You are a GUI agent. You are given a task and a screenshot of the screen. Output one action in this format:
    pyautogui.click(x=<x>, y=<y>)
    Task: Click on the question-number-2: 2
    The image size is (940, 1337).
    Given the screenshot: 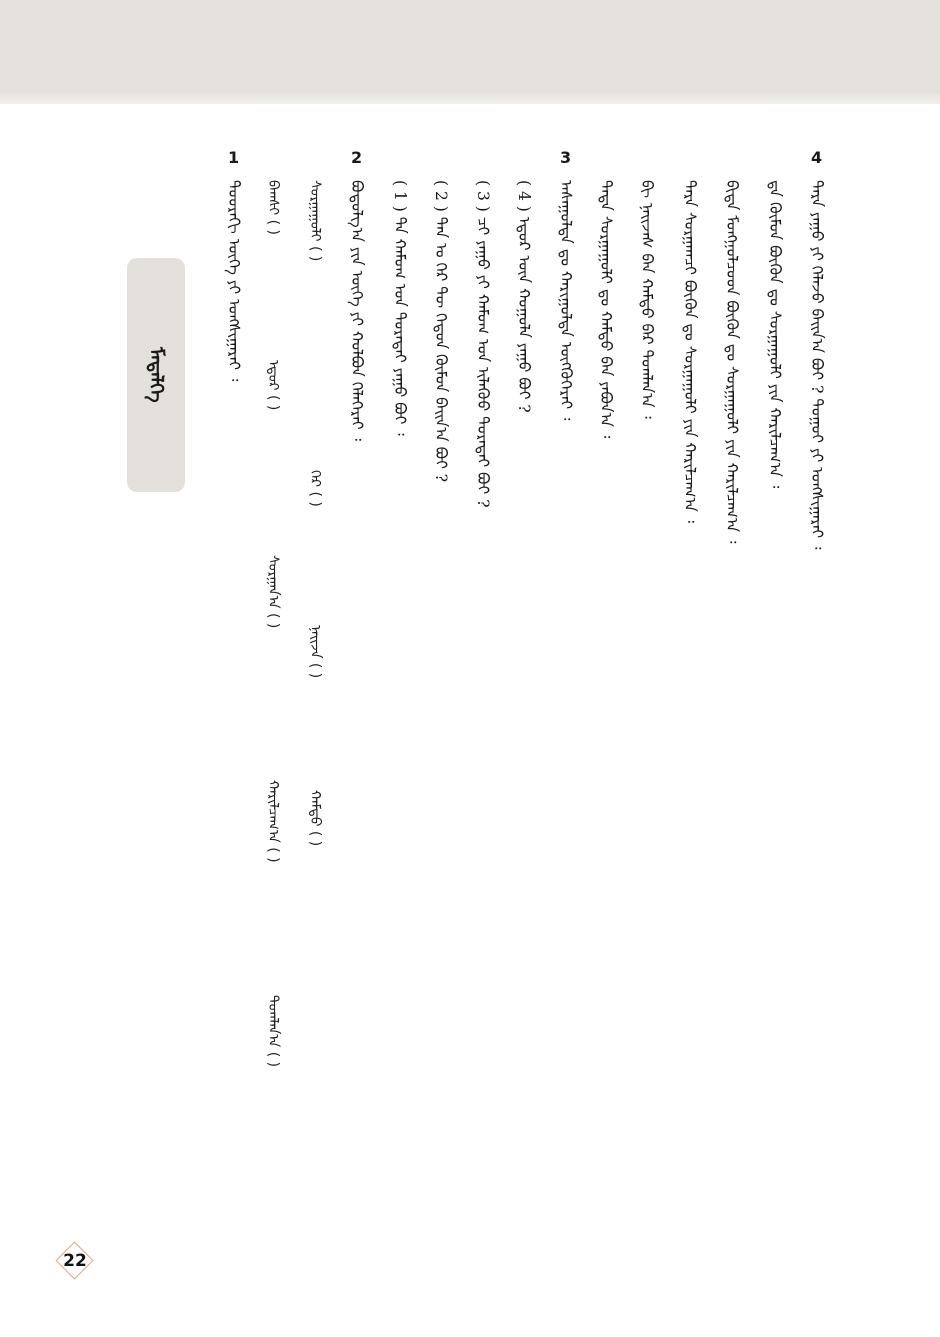 What is the action you would take?
    pyautogui.click(x=357, y=157)
    